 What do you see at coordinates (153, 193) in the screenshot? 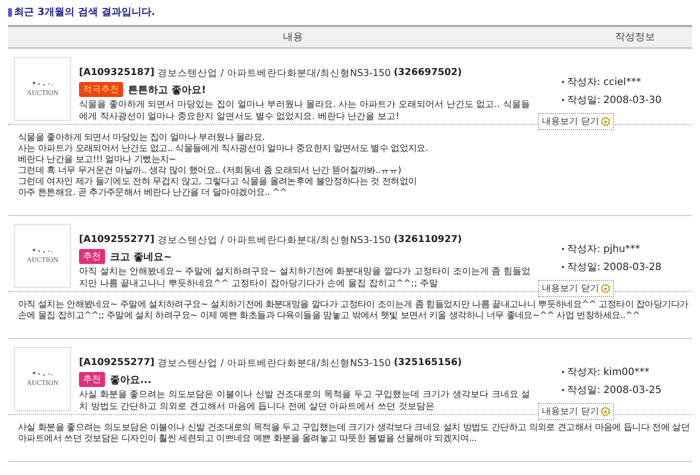
I see `review-text: 아주 튼튼해요. 곧 추가주문해서 베란다 난간을 더 달아야겠어요.. ^^` at bounding box center [153, 193].